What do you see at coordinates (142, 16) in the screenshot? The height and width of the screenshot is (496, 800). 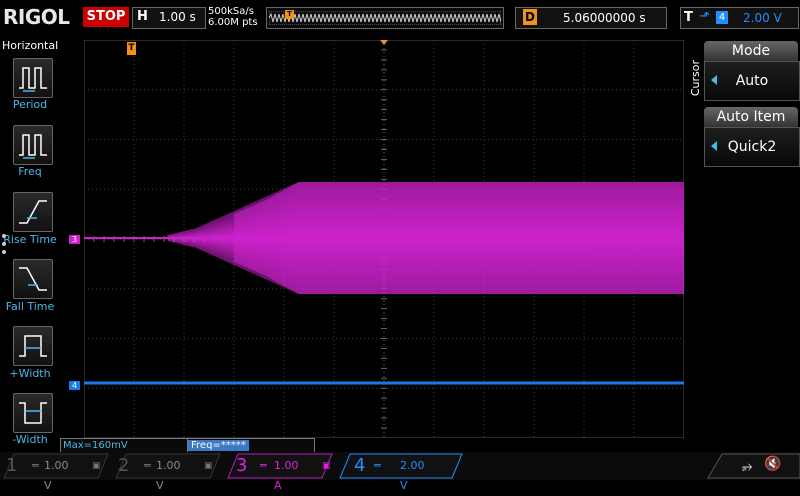 I see `timebase-label: H` at bounding box center [142, 16].